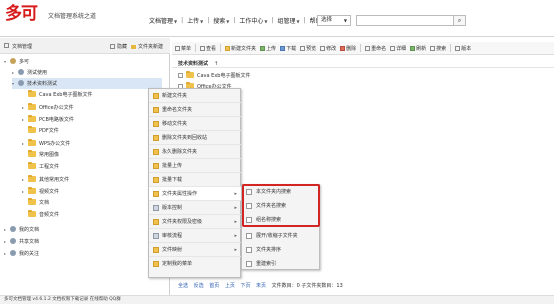 The height and width of the screenshot is (304, 554). What do you see at coordinates (156, 96) in the screenshot?
I see `new-folder-icon` at bounding box center [156, 96].